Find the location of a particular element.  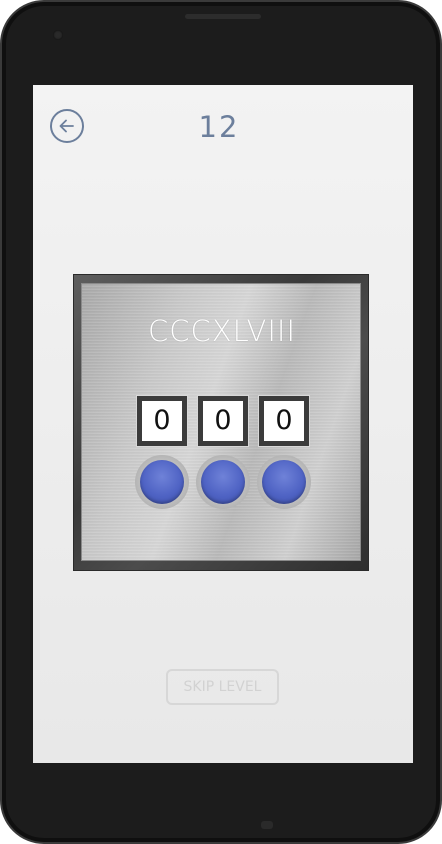

arrow-left-icon is located at coordinates (66, 126).